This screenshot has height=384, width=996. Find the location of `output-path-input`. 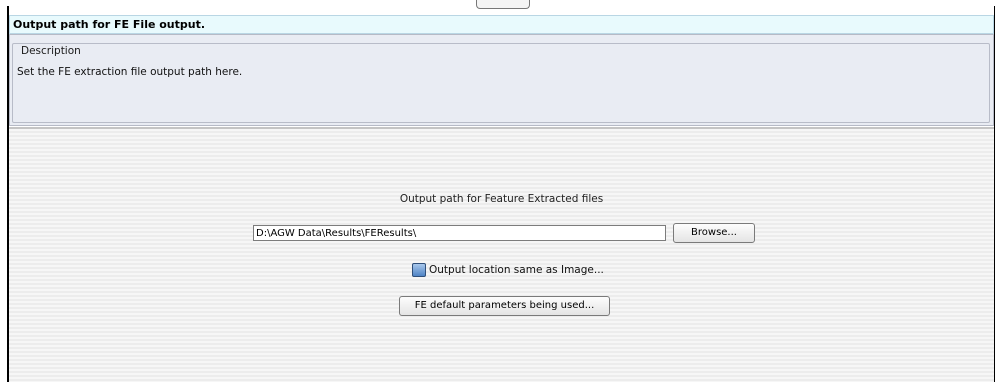

output-path-input is located at coordinates (459, 233).